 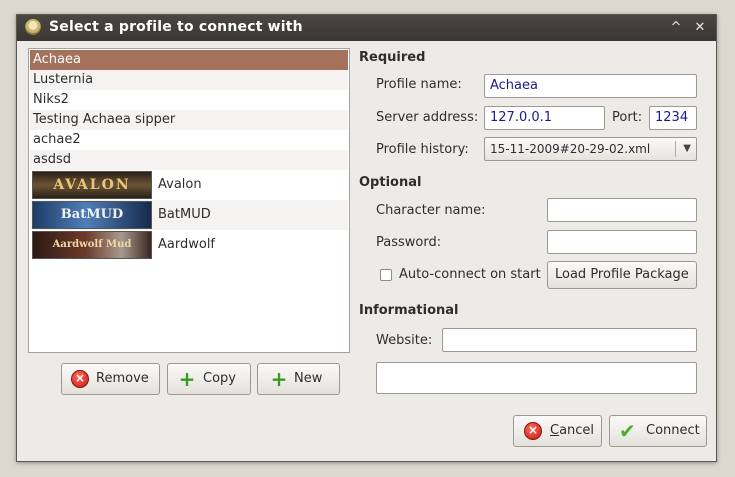 I want to click on list-item: Testing Achaea sipper, so click(x=189, y=120).